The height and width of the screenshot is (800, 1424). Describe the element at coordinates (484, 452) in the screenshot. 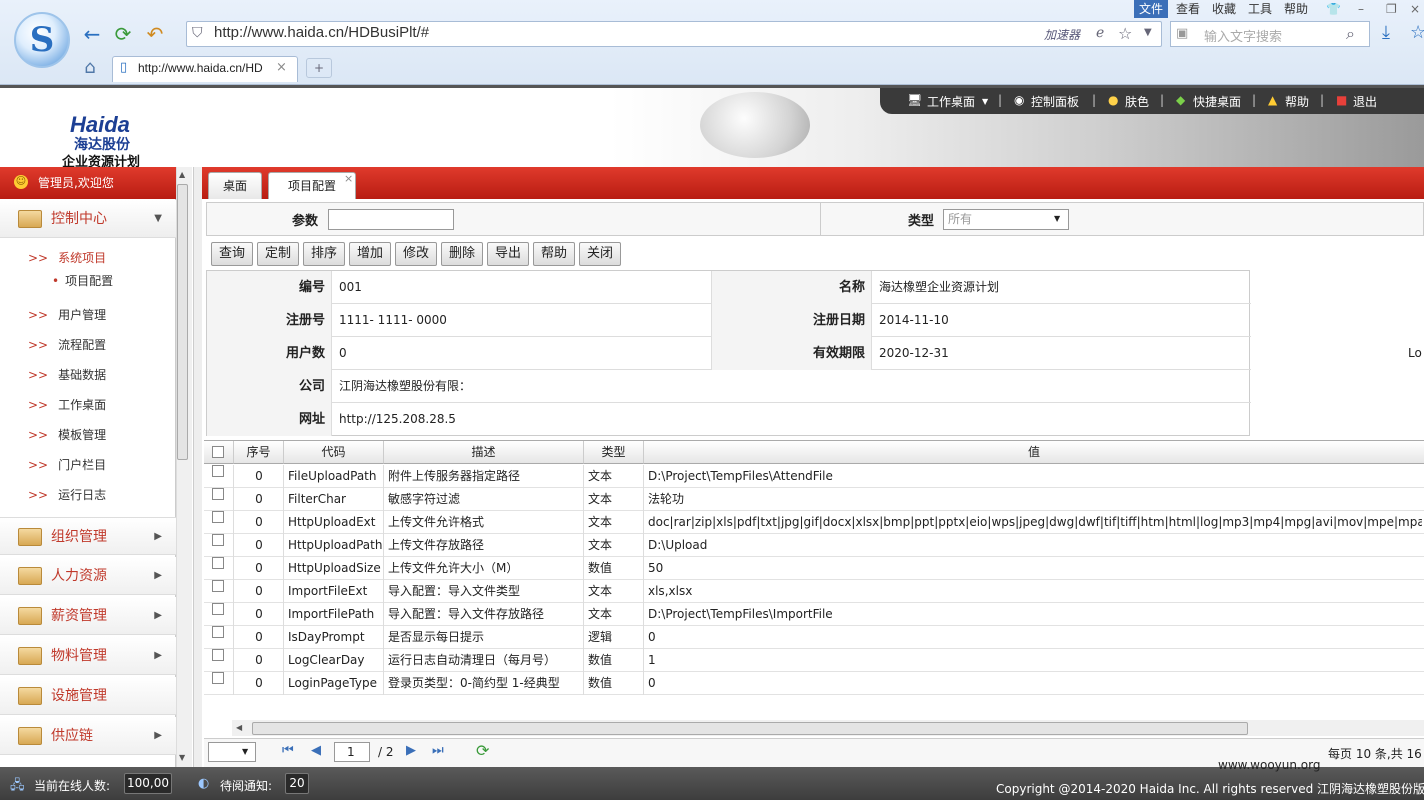

I see `column-header: 描述` at that location.